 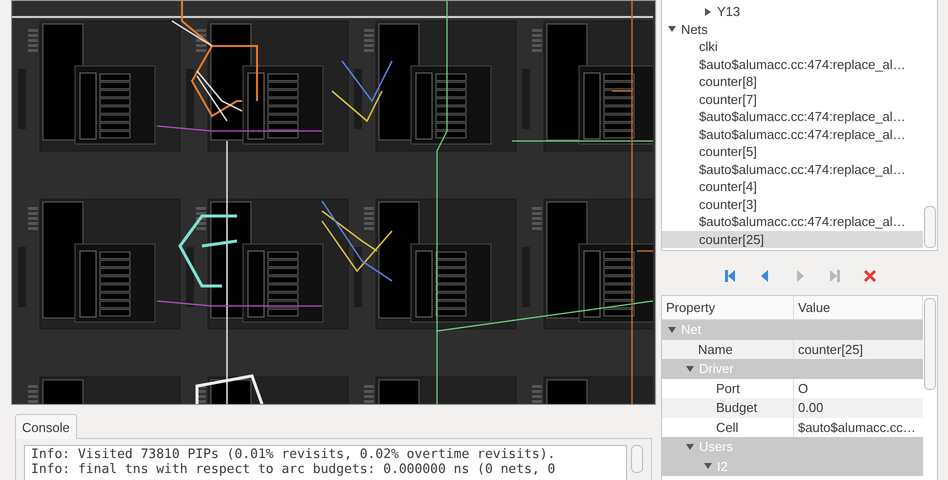 I want to click on tree-item: clki, so click(x=792, y=47).